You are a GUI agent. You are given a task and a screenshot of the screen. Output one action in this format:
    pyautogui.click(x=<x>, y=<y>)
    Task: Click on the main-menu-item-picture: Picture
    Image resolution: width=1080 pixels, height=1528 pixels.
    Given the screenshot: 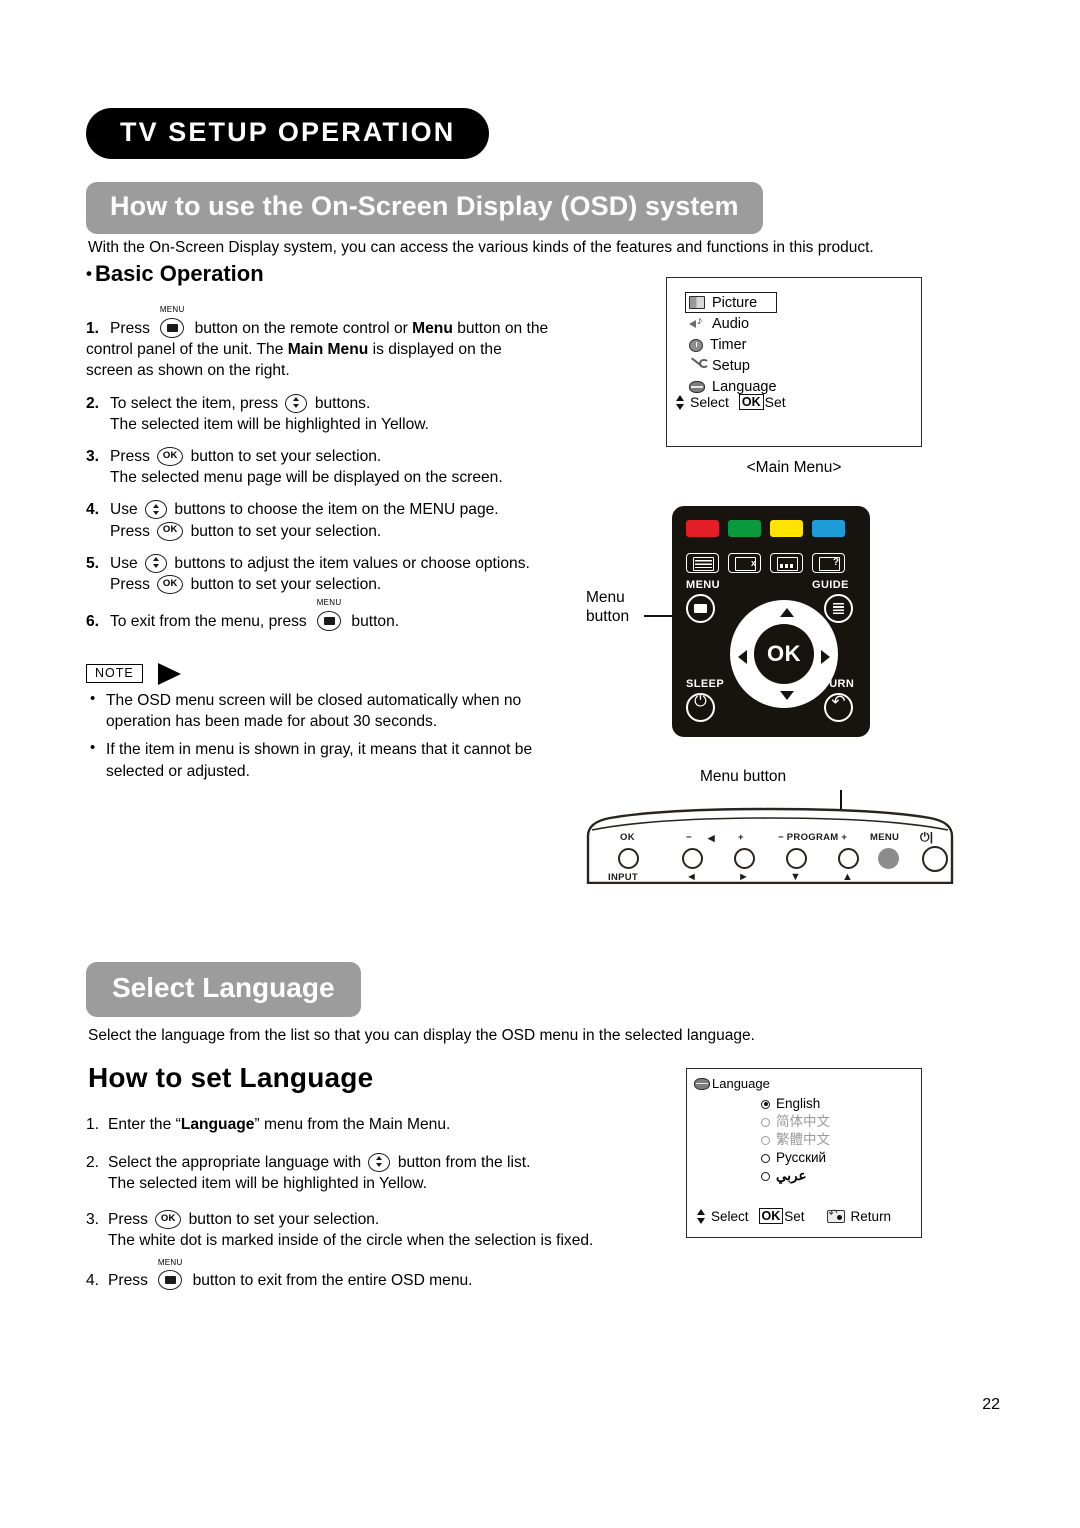 What is the action you would take?
    pyautogui.click(x=731, y=302)
    